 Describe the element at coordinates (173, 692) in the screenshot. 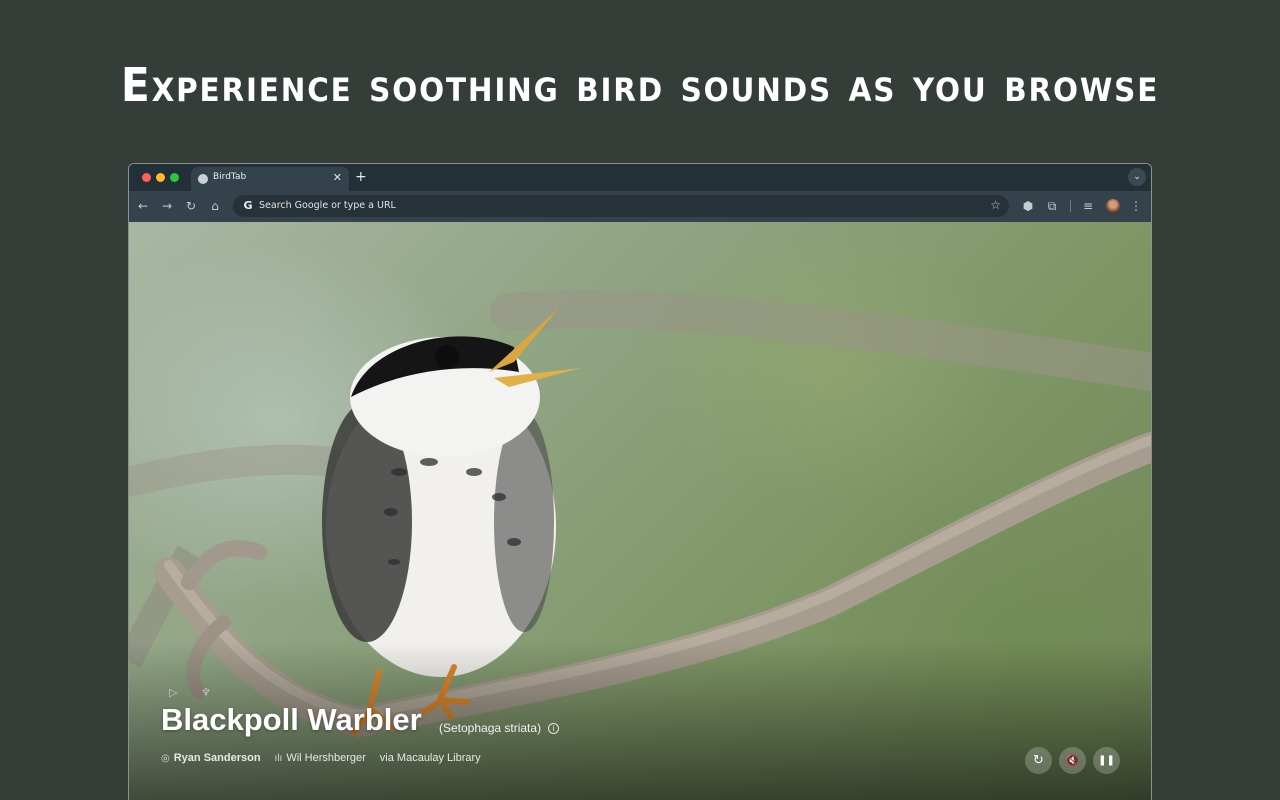

I see `play-sound-icon: ▷` at that location.